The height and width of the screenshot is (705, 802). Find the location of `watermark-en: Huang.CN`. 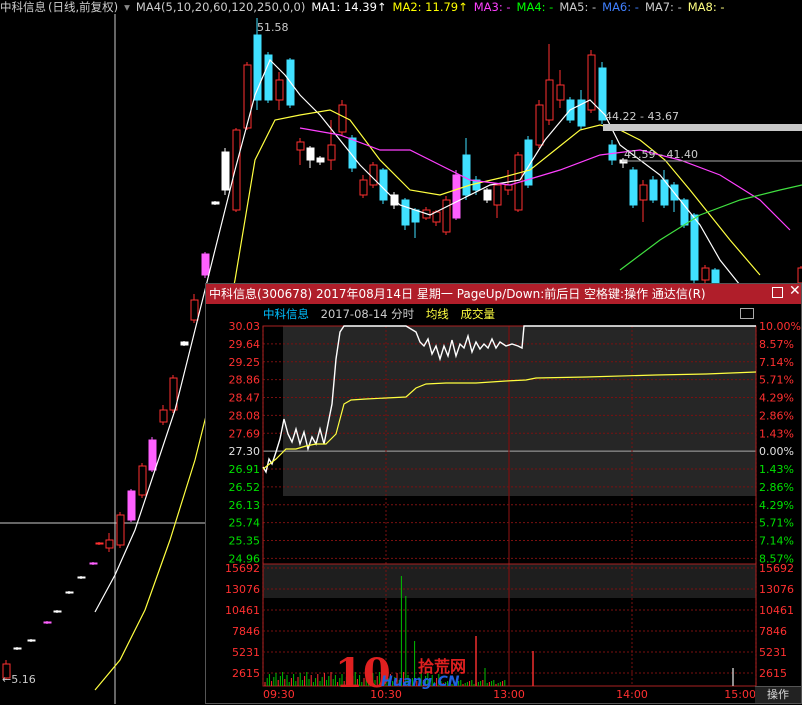

watermark-en: Huang.CN is located at coordinates (420, 682).